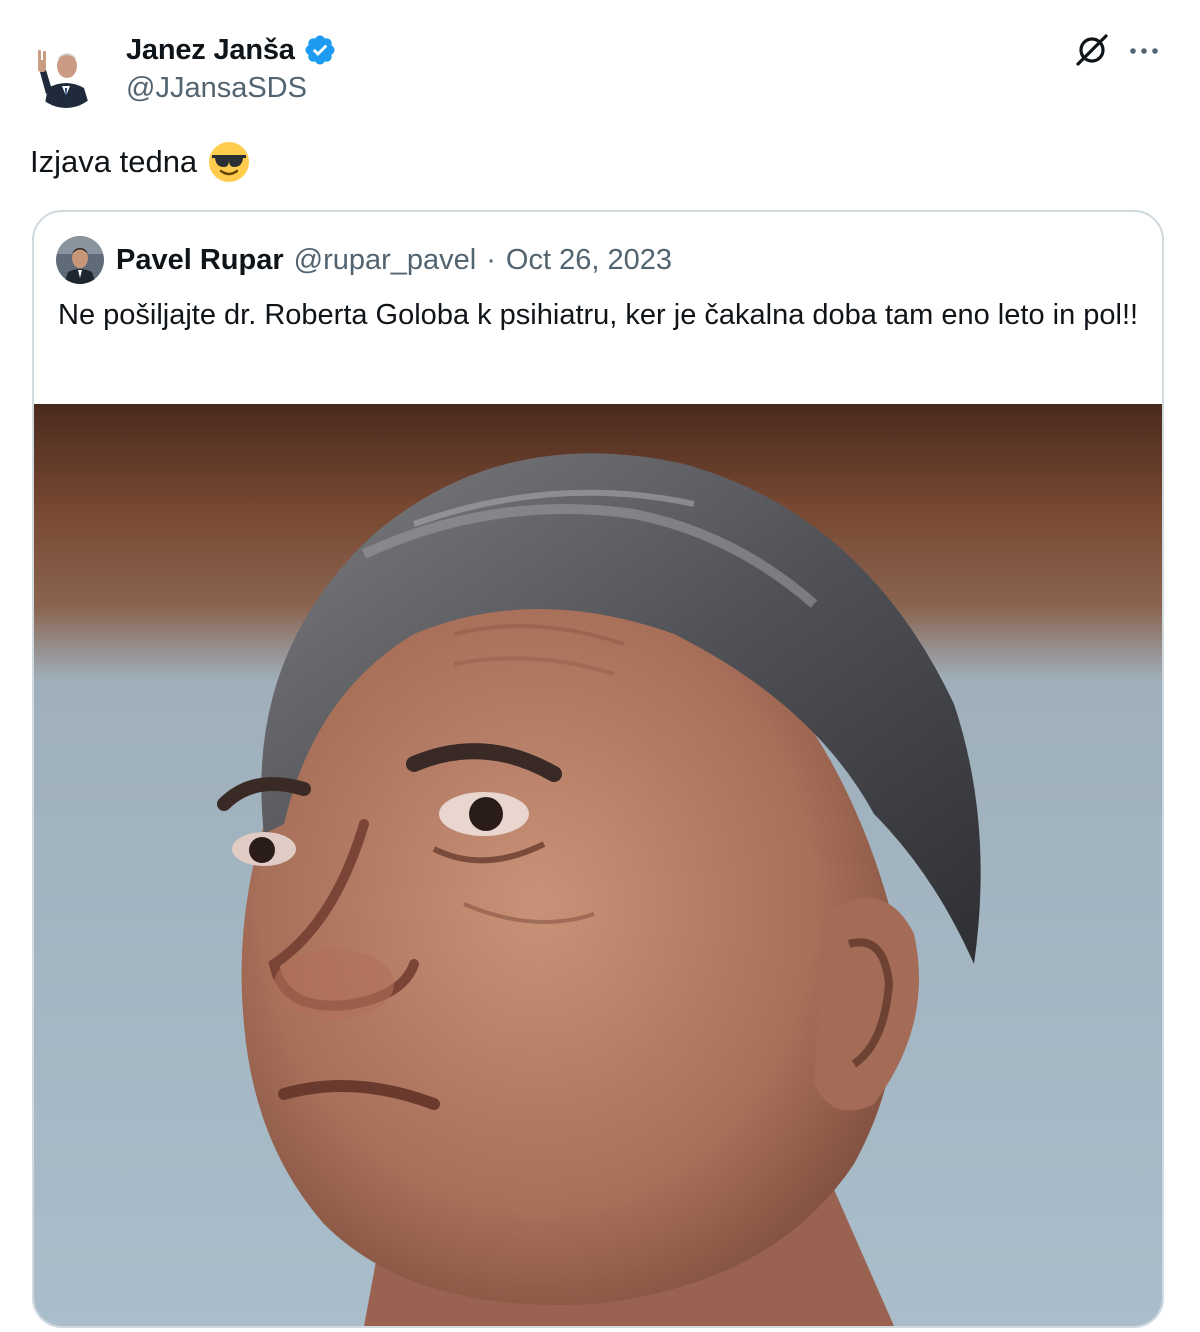 The width and height of the screenshot is (1200, 1332). I want to click on quoted-author-handle: @rupar_pavel, so click(385, 259).